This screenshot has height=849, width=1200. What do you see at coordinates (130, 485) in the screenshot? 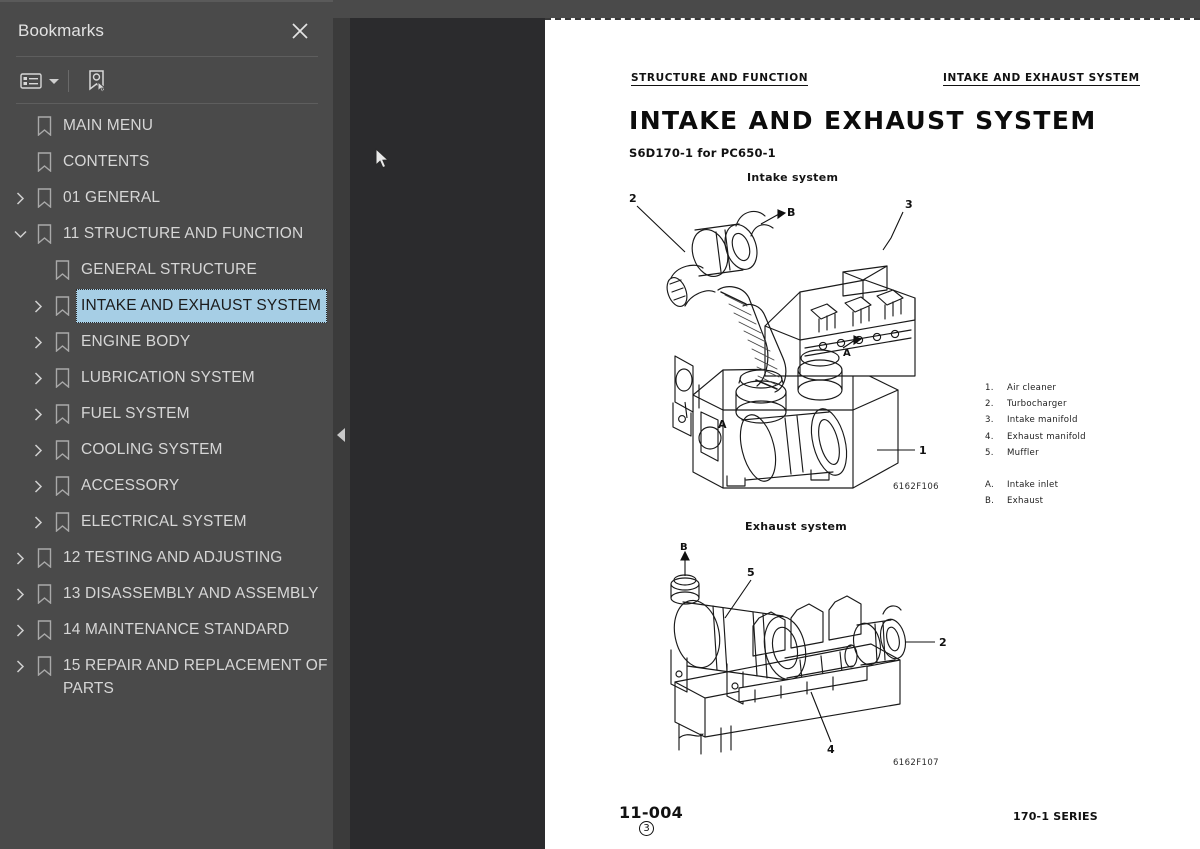
I see `bookmark-item-label: ACCESSORY` at bounding box center [130, 485].